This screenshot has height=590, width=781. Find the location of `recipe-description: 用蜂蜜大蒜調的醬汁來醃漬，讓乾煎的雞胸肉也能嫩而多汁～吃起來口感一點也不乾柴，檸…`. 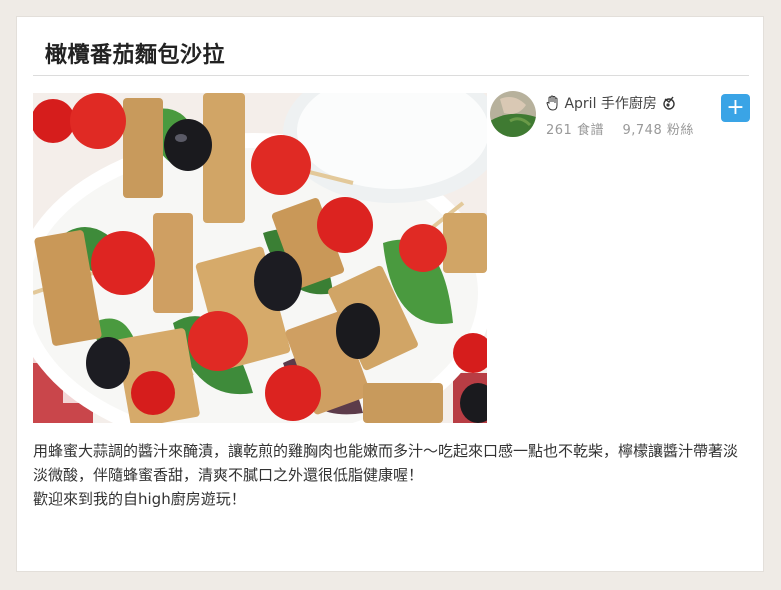

recipe-description: 用蜂蜜大蒜調的醬汁來醃漬，讓乾煎的雞胸肉也能嫩而多汁～吃起來口感一點也不乾柴，檸… is located at coordinates (390, 475).